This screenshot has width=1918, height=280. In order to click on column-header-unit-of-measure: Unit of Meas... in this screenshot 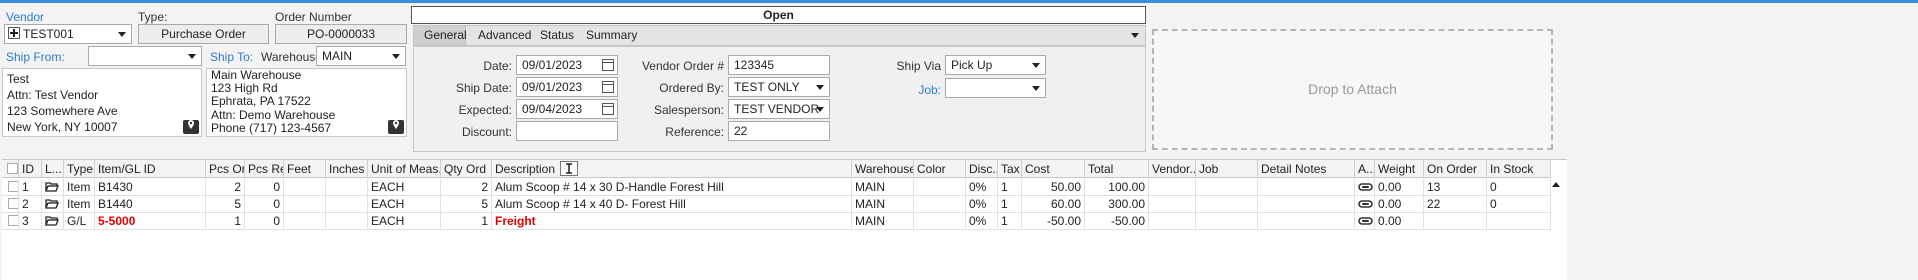, I will do `click(404, 169)`.